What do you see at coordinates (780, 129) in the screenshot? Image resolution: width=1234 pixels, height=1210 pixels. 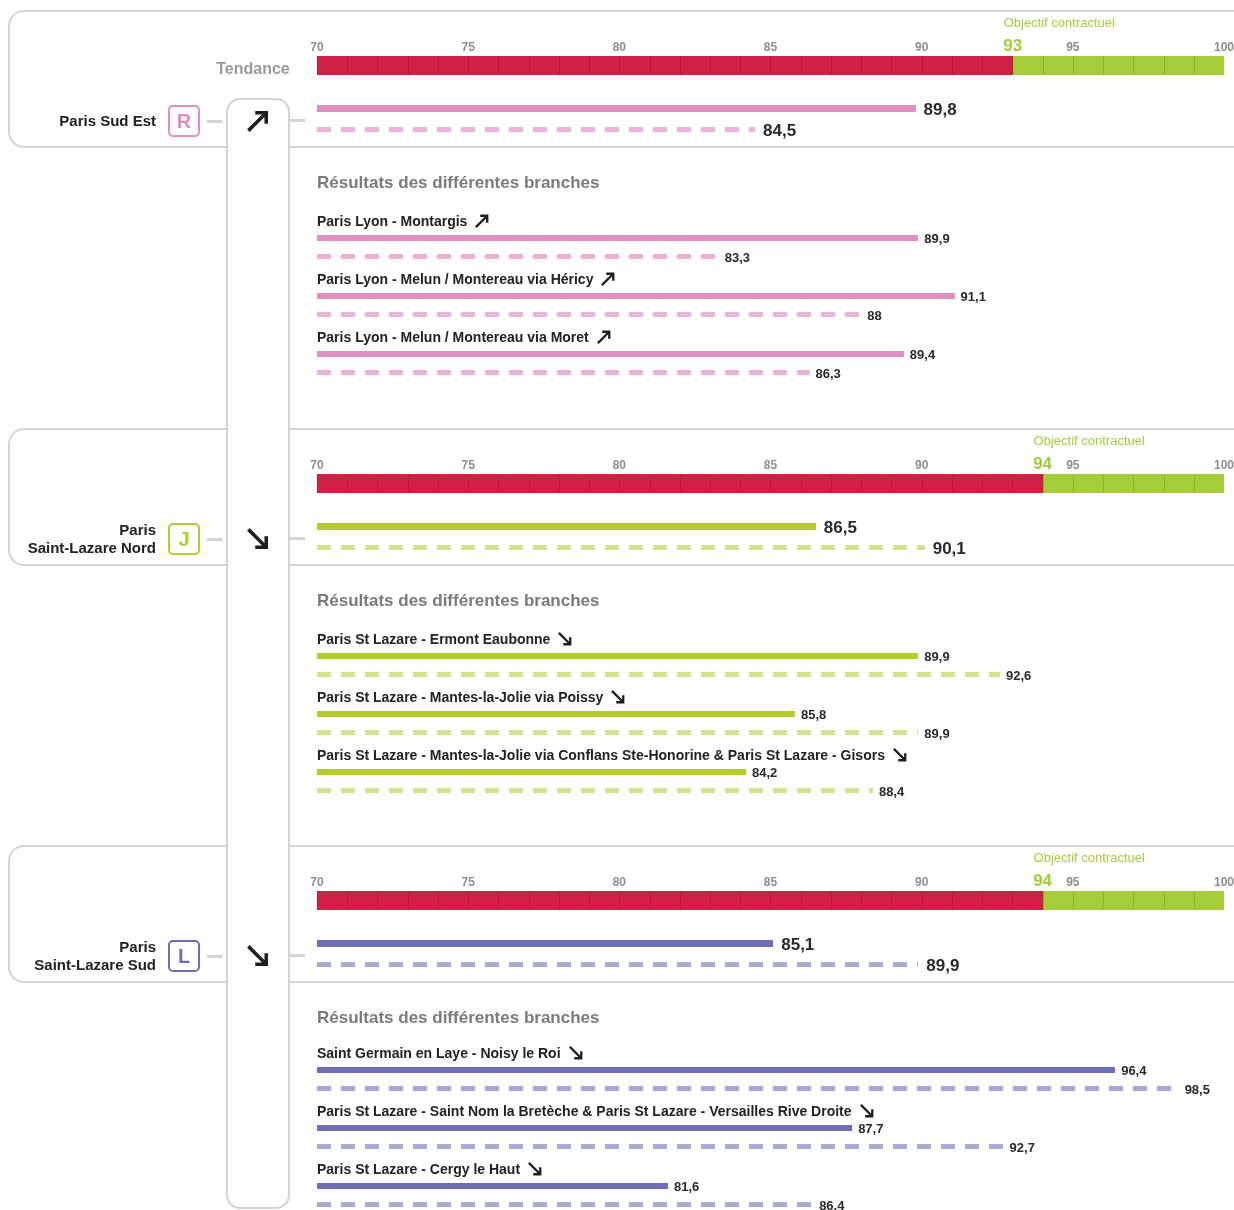 I see `value-label: 84,5` at bounding box center [780, 129].